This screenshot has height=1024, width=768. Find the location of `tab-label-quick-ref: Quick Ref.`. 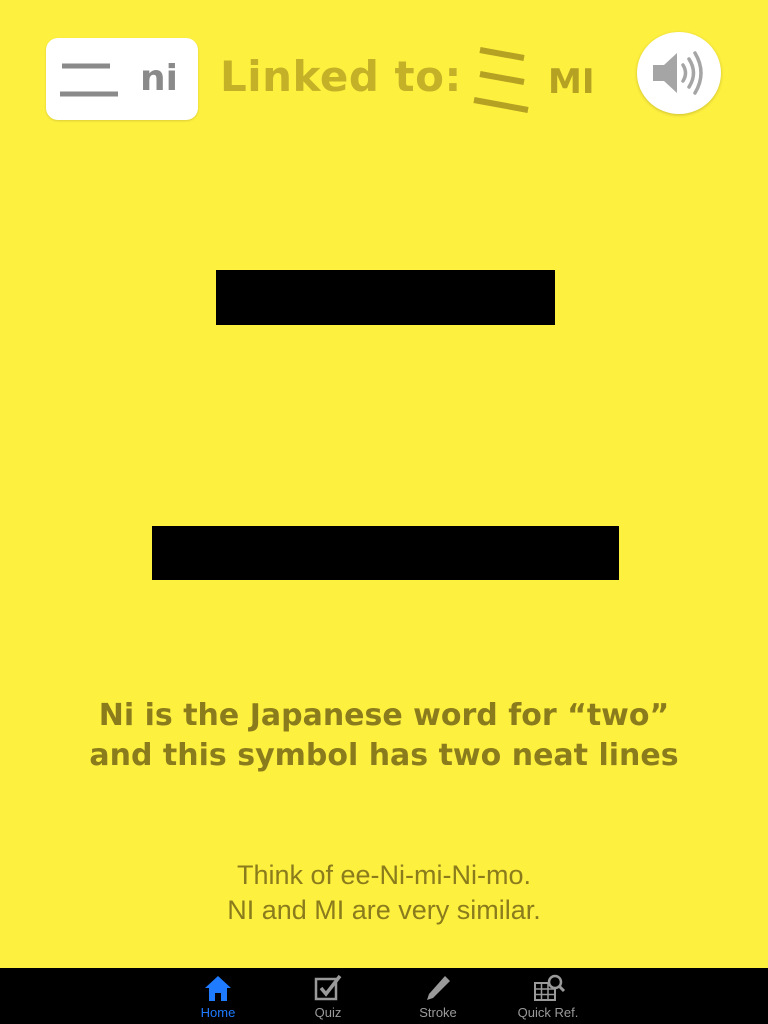

tab-label-quick-ref: Quick Ref. is located at coordinates (548, 1012).